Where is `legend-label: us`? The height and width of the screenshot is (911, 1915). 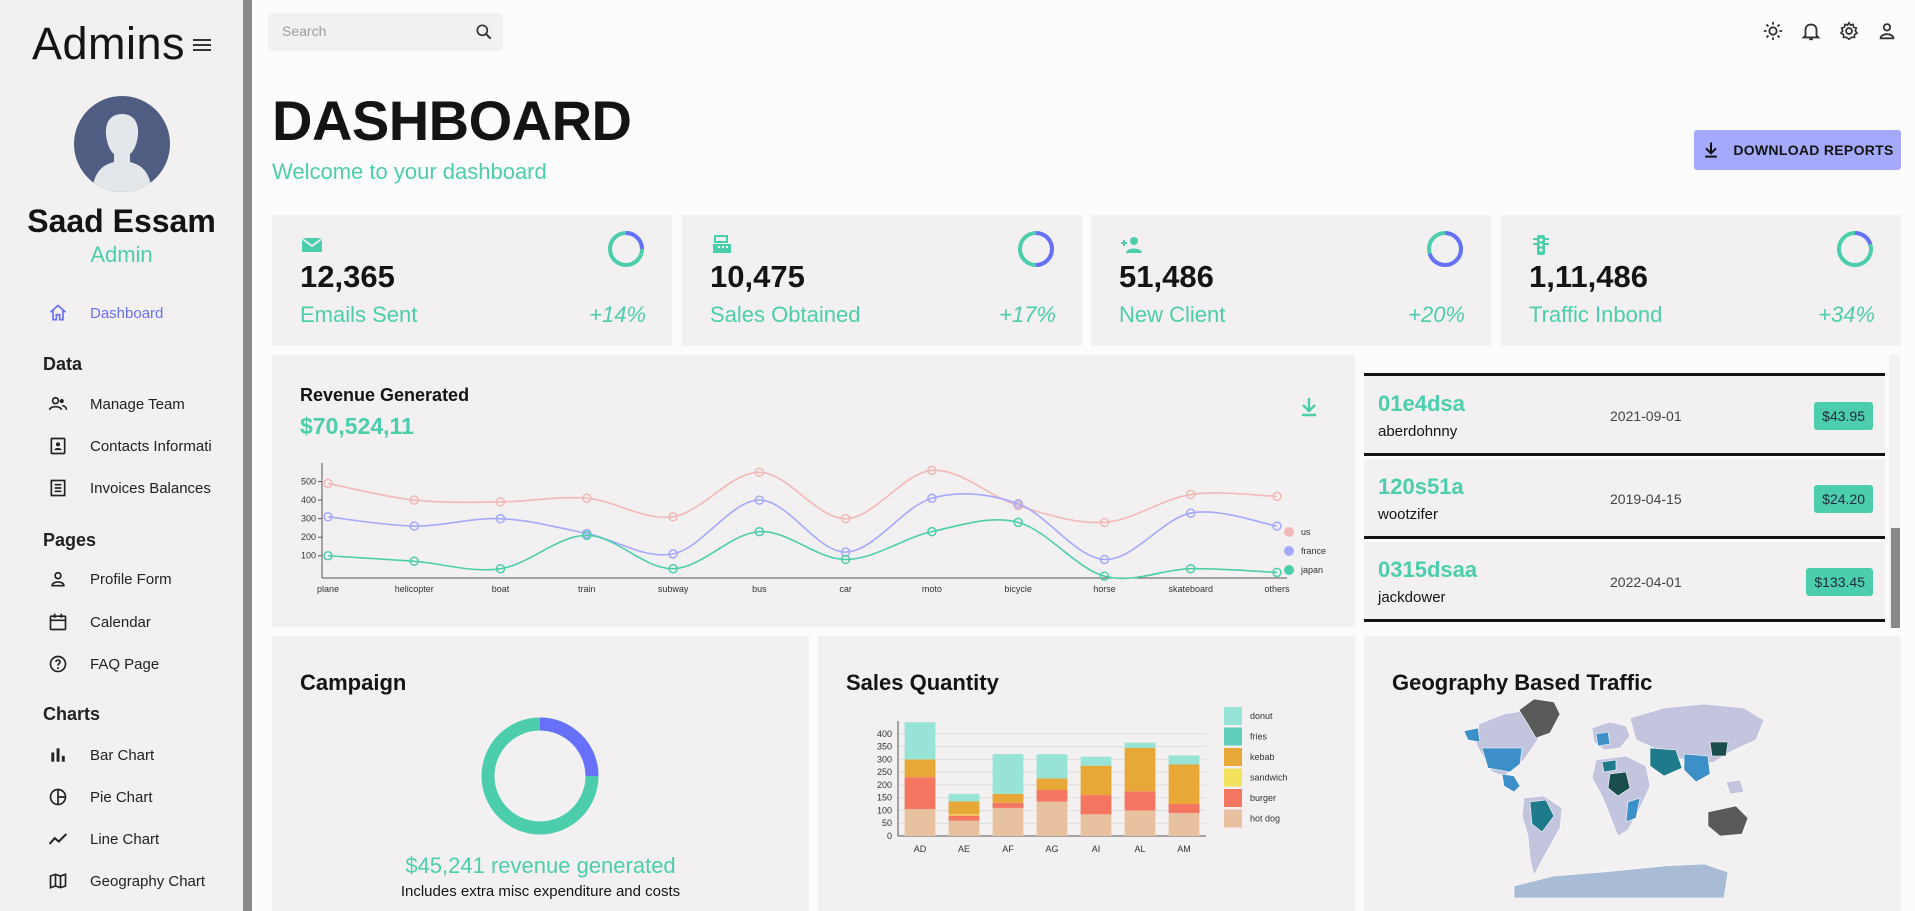
legend-label: us is located at coordinates (1306, 532).